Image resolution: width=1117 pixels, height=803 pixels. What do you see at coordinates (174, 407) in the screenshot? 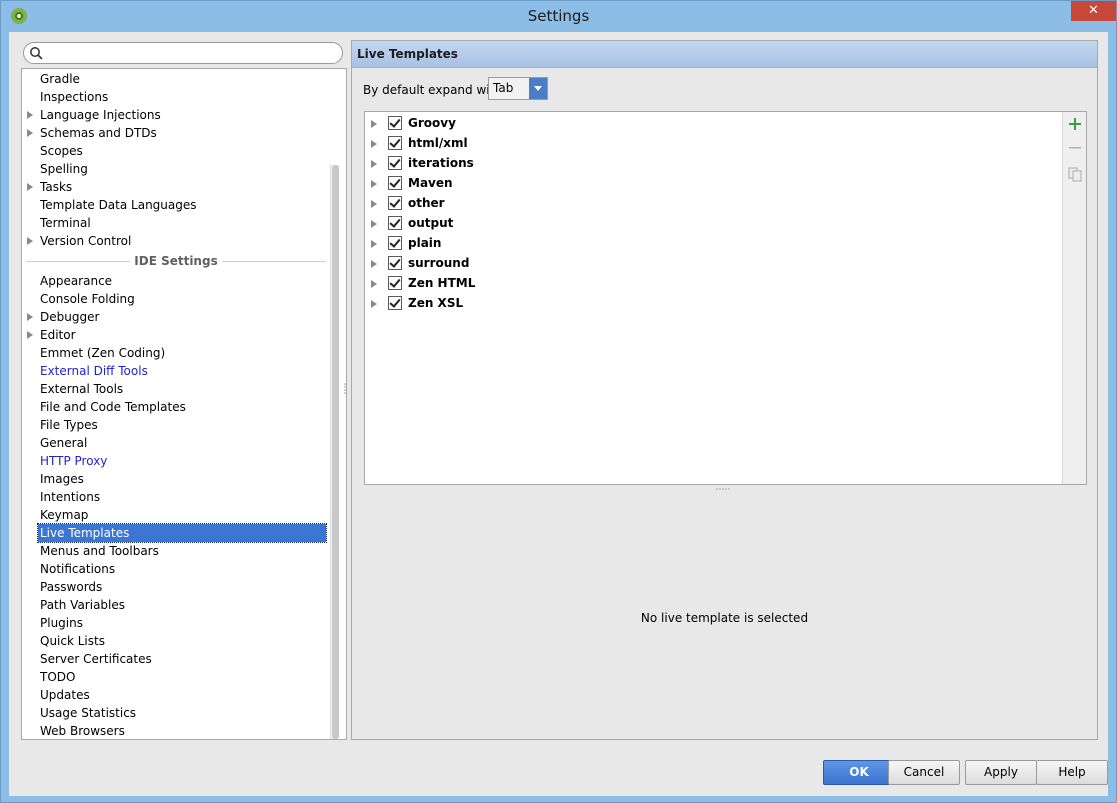
I see `sidebar-item: File and Code Templates` at bounding box center [174, 407].